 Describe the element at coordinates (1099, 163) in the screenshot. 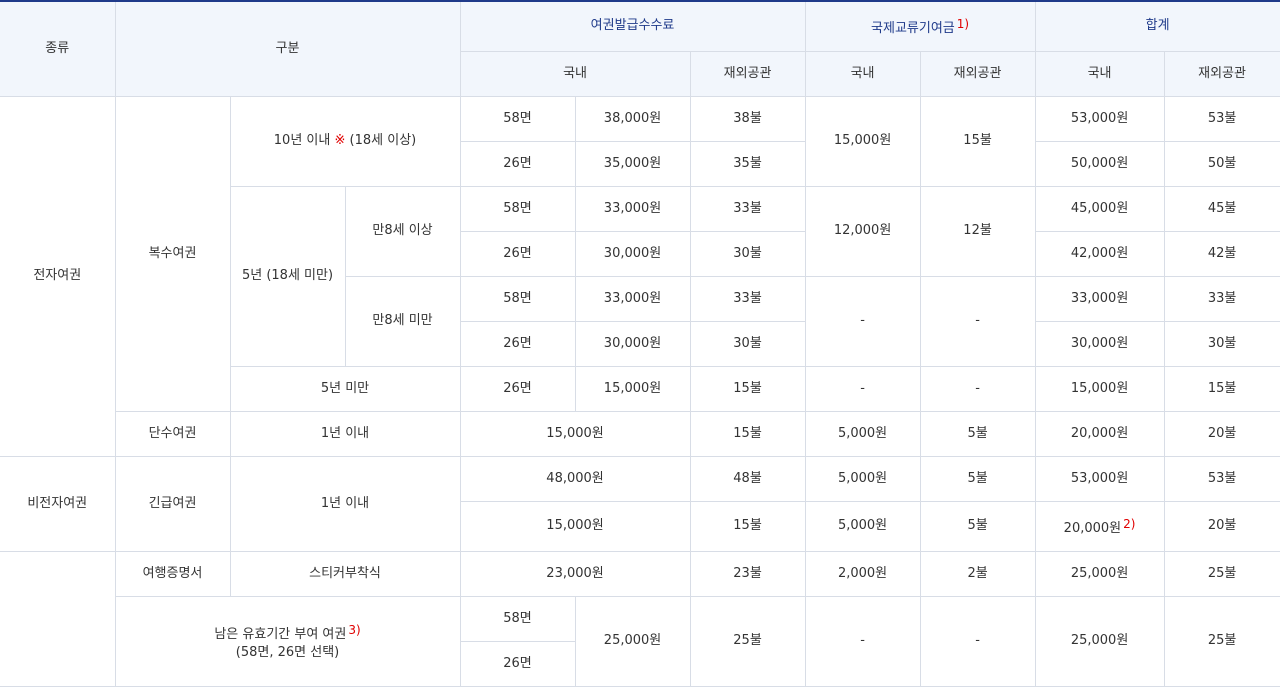

I see `total-domestic: 50,000원` at that location.